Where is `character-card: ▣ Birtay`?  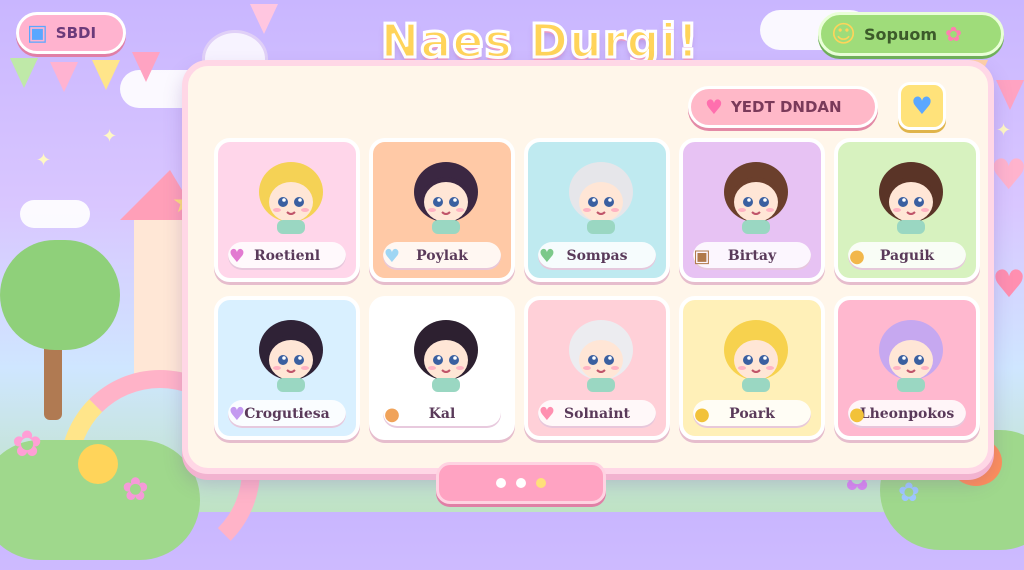 character-card: ▣ Birtay is located at coordinates (752, 210).